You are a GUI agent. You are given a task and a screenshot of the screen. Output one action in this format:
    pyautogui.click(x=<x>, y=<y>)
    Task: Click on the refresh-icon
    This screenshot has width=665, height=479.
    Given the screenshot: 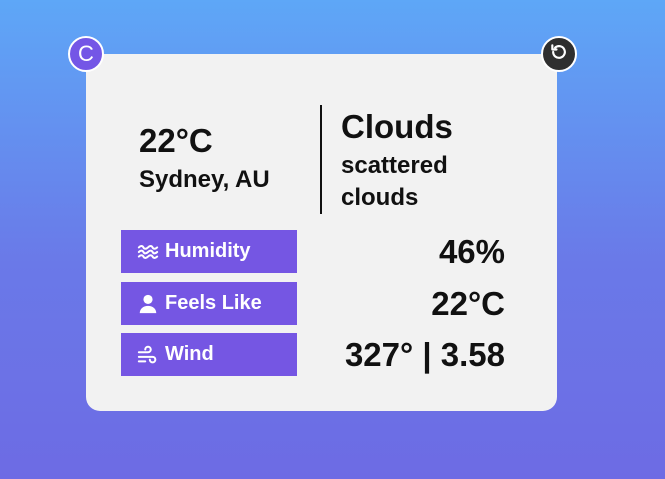 What is the action you would take?
    pyautogui.click(x=559, y=54)
    